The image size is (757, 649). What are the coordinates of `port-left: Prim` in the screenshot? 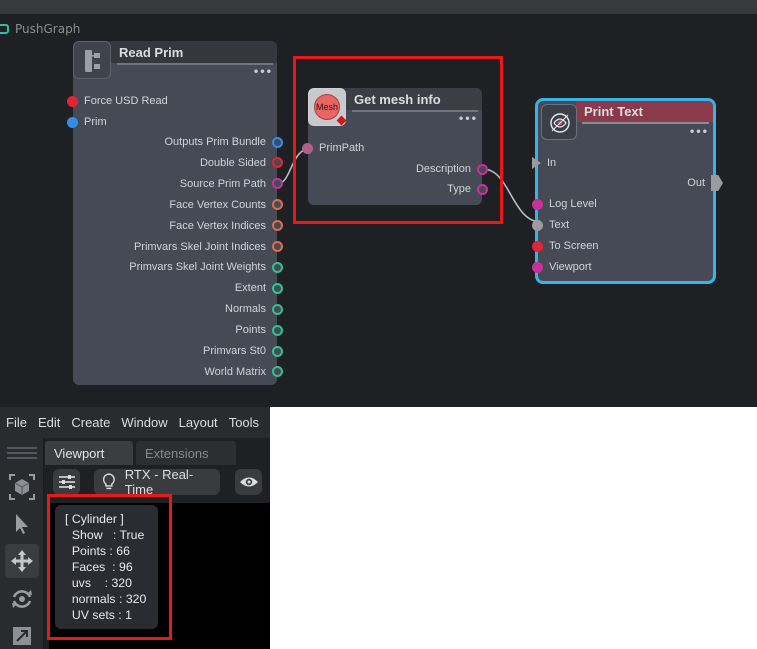 It's located at (87, 122).